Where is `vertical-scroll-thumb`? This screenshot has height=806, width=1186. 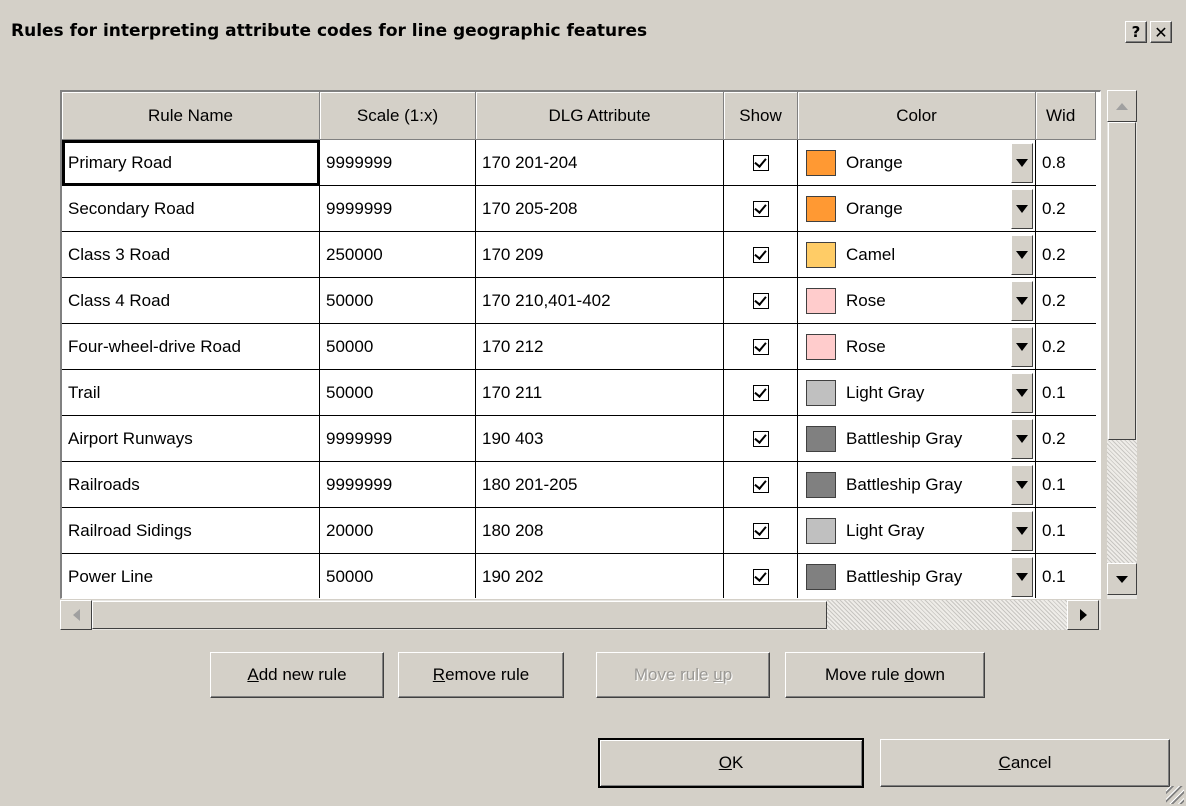
vertical-scroll-thumb is located at coordinates (1122, 281).